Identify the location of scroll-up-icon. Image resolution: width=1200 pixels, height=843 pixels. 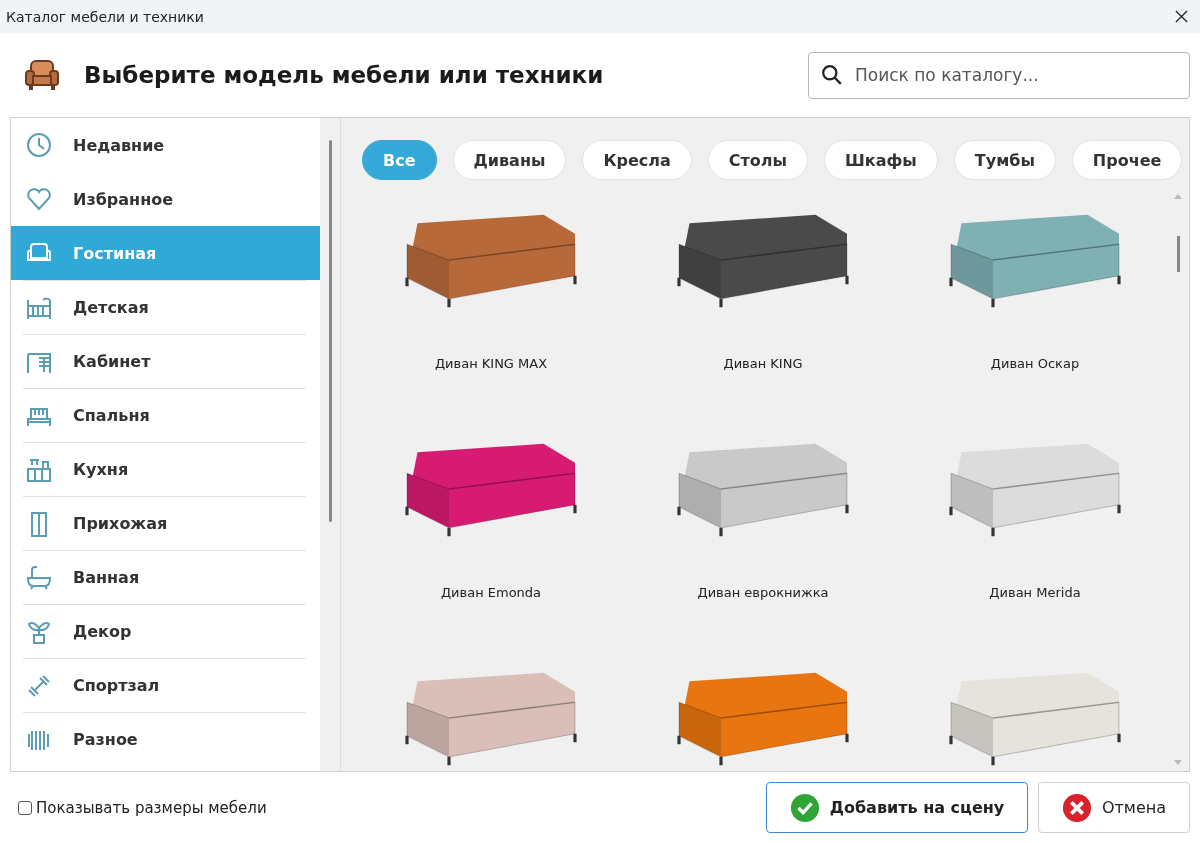
(1178, 196).